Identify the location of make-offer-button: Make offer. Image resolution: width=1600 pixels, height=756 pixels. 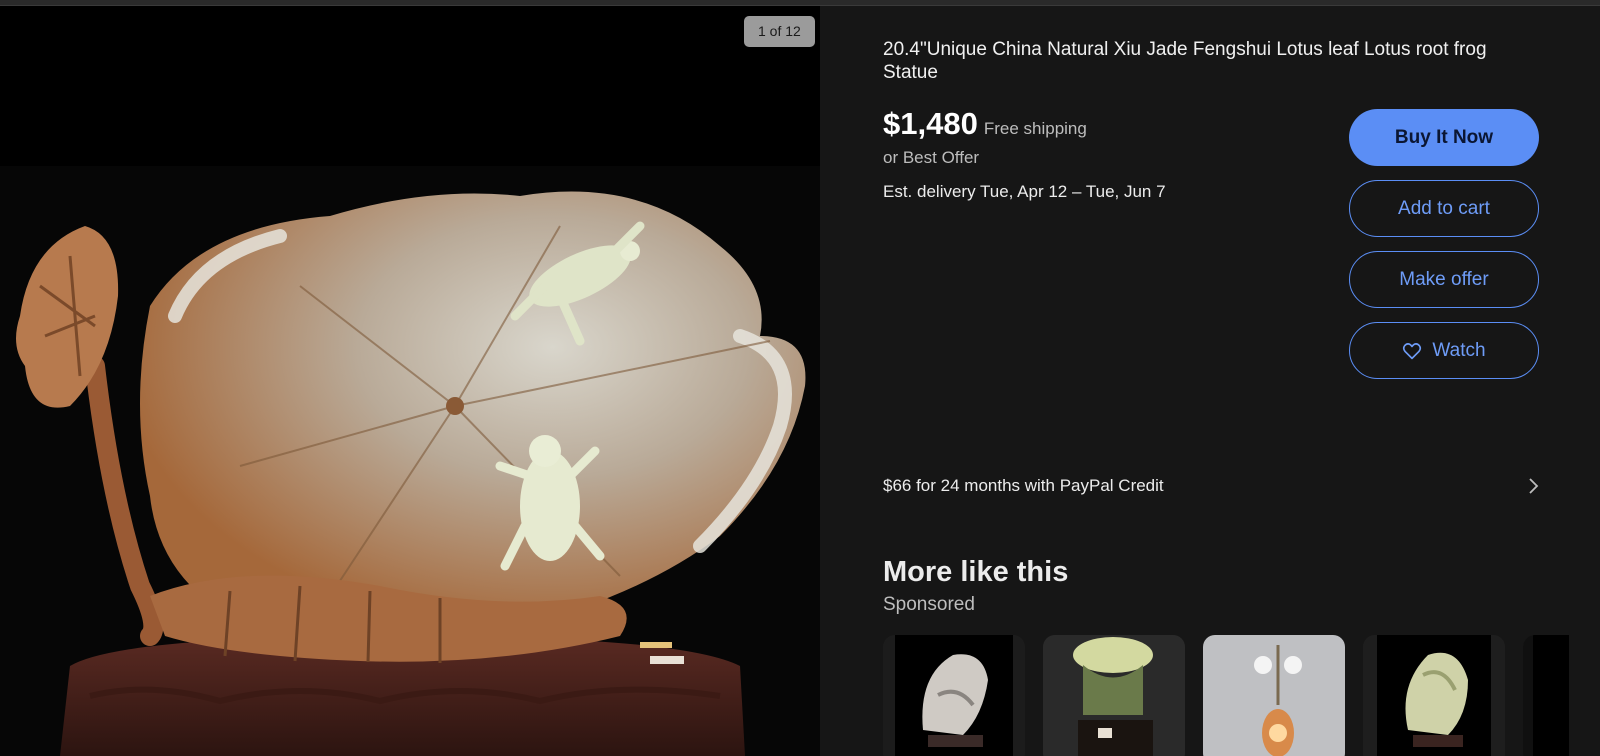
(1444, 279).